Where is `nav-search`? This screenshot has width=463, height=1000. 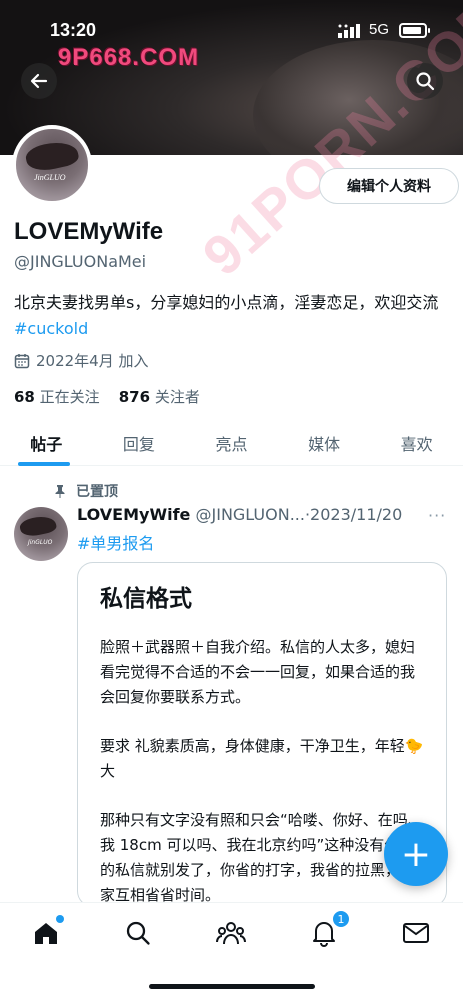 nav-search is located at coordinates (138, 933).